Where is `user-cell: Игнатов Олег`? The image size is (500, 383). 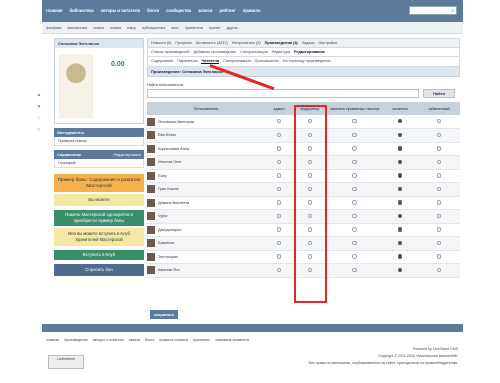
user-cell: Игнатов Олег is located at coordinates (206, 162).